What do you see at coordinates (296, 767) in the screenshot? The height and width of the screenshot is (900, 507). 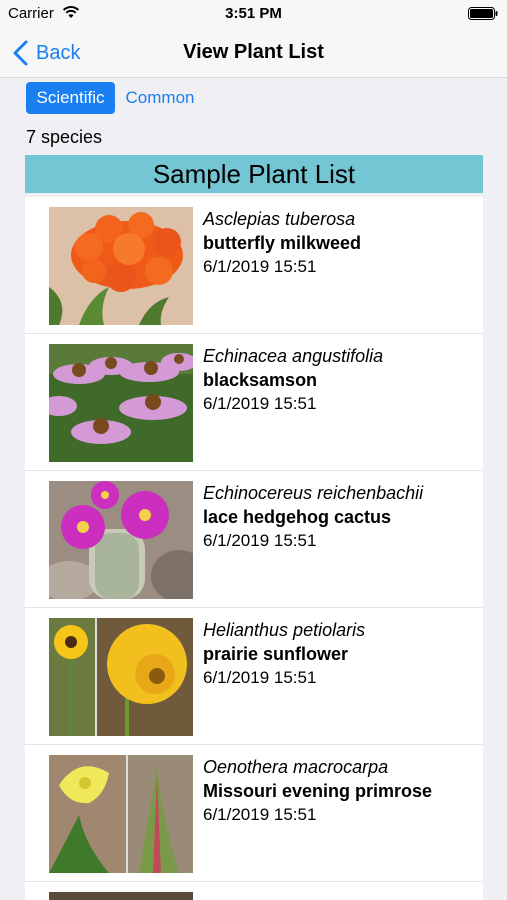 I see `scientific-name: Oenothera macrocarpa` at bounding box center [296, 767].